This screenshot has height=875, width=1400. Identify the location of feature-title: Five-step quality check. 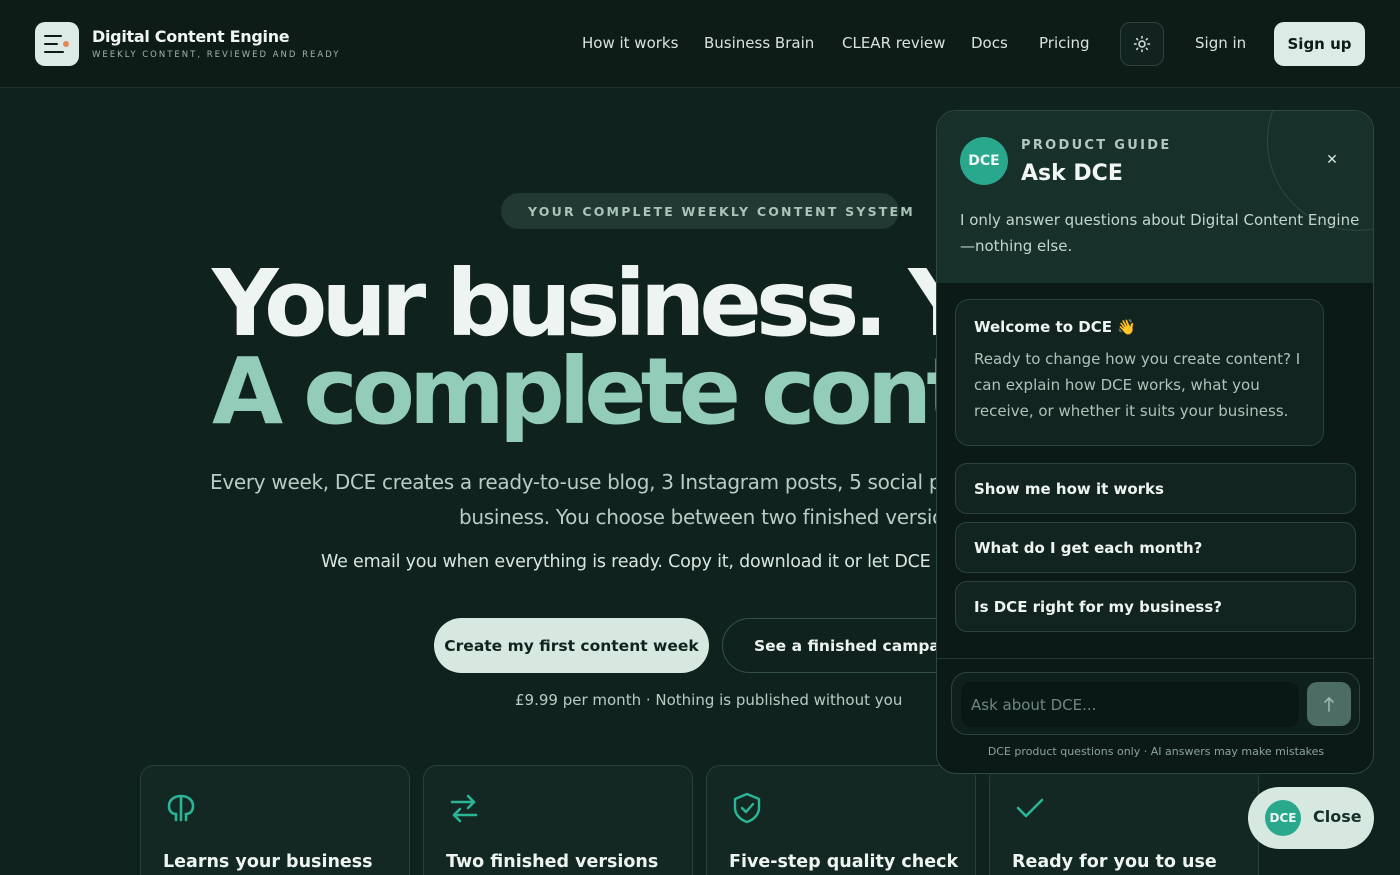
(844, 862).